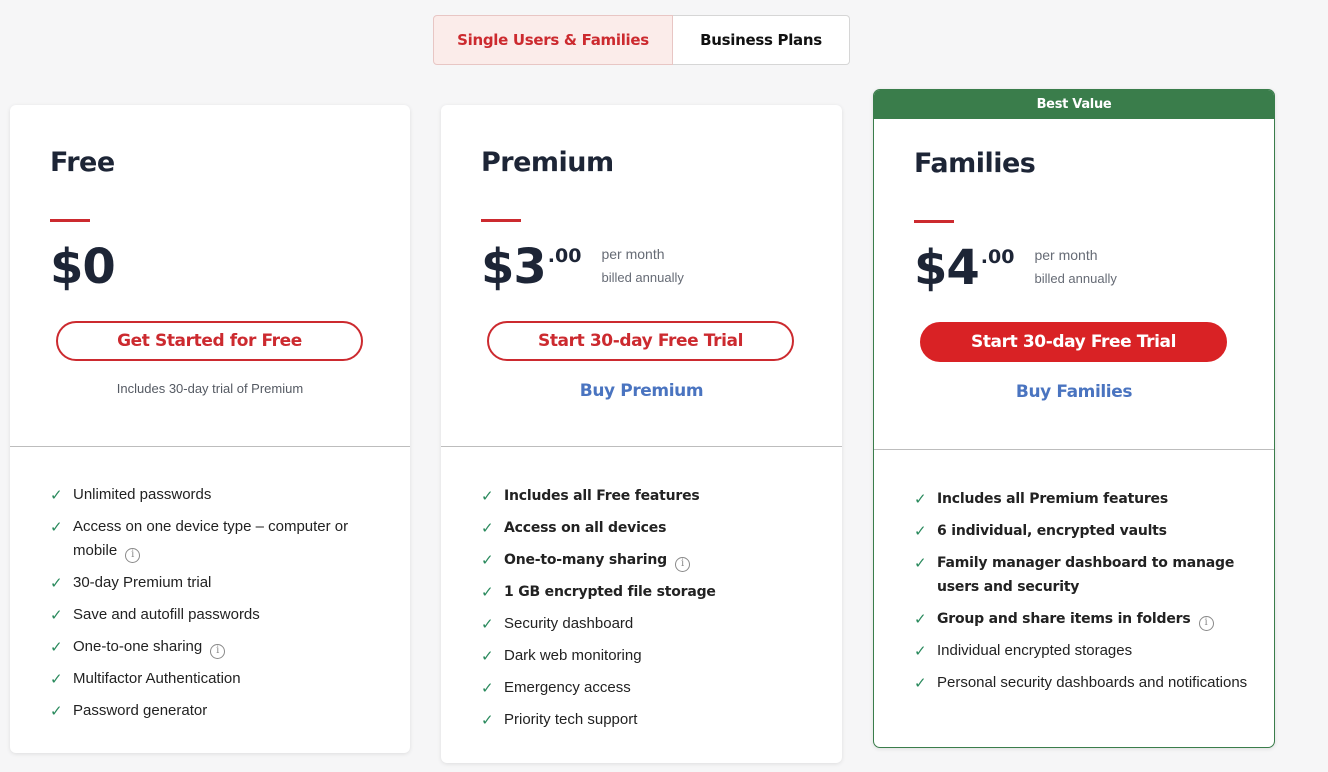  I want to click on feature-item: ✓ Includes all Free features, so click(651, 496).